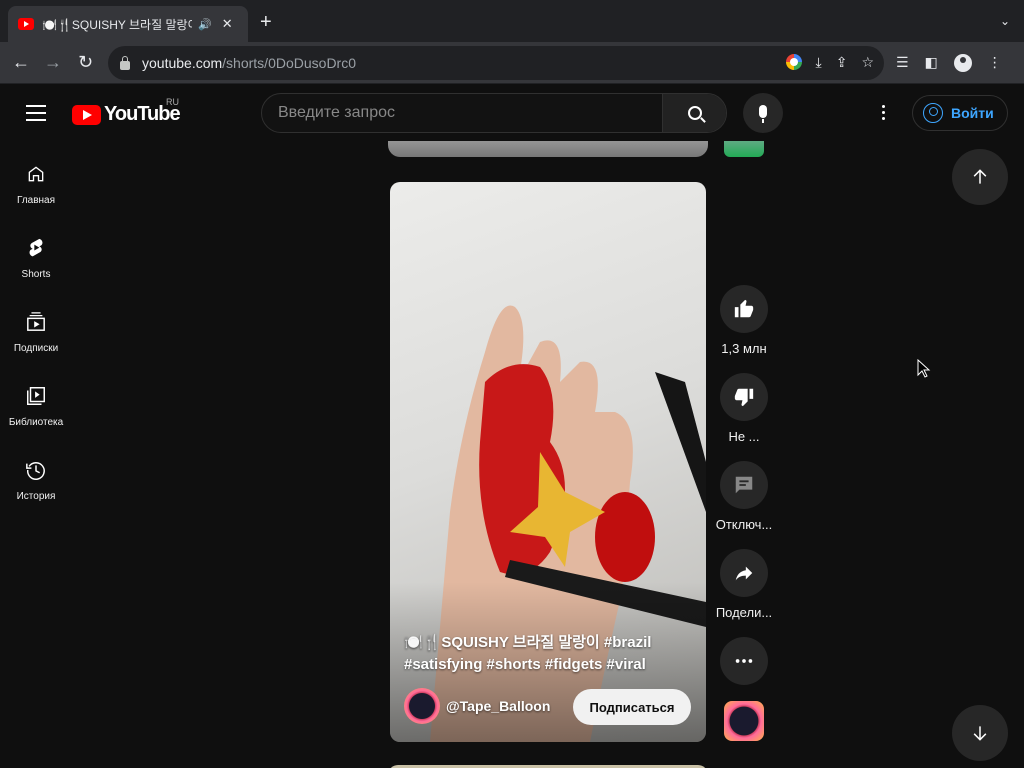  I want to click on previous-short-button, so click(980, 177).